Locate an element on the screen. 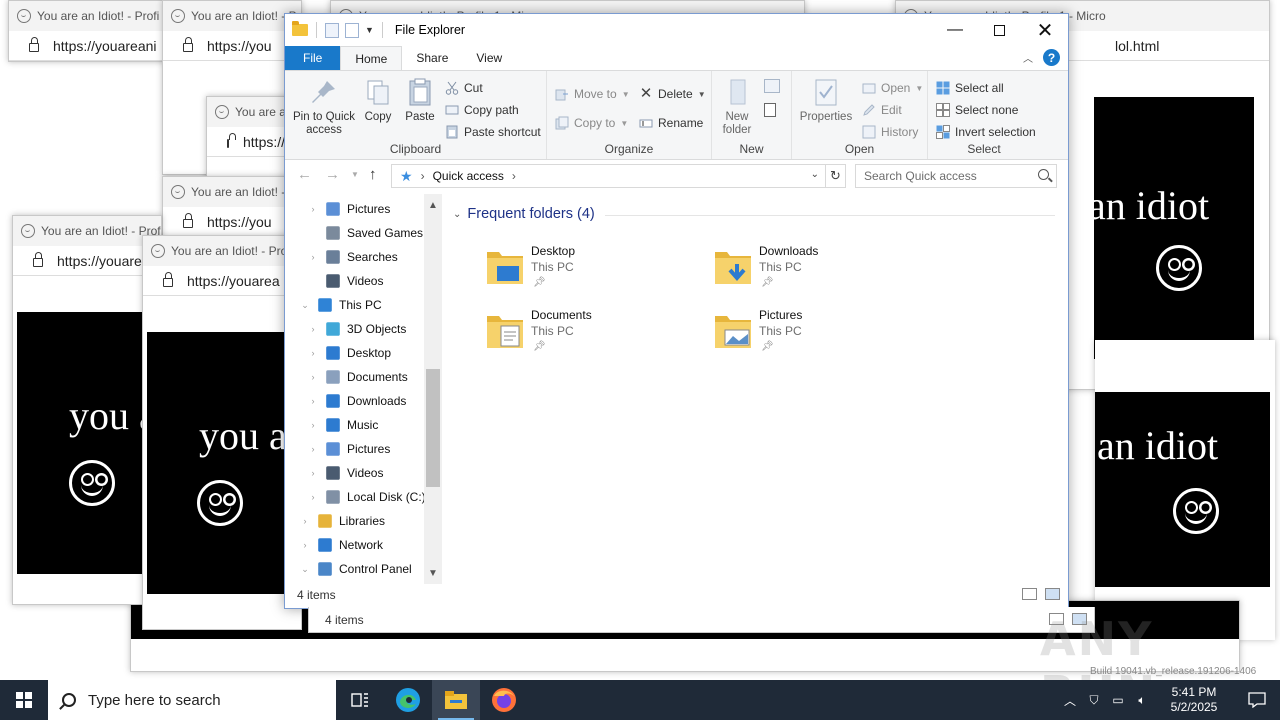 The width and height of the screenshot is (1280, 720). frequent-folders-header: ⌄ Frequent folders (4) is located at coordinates (524, 214).